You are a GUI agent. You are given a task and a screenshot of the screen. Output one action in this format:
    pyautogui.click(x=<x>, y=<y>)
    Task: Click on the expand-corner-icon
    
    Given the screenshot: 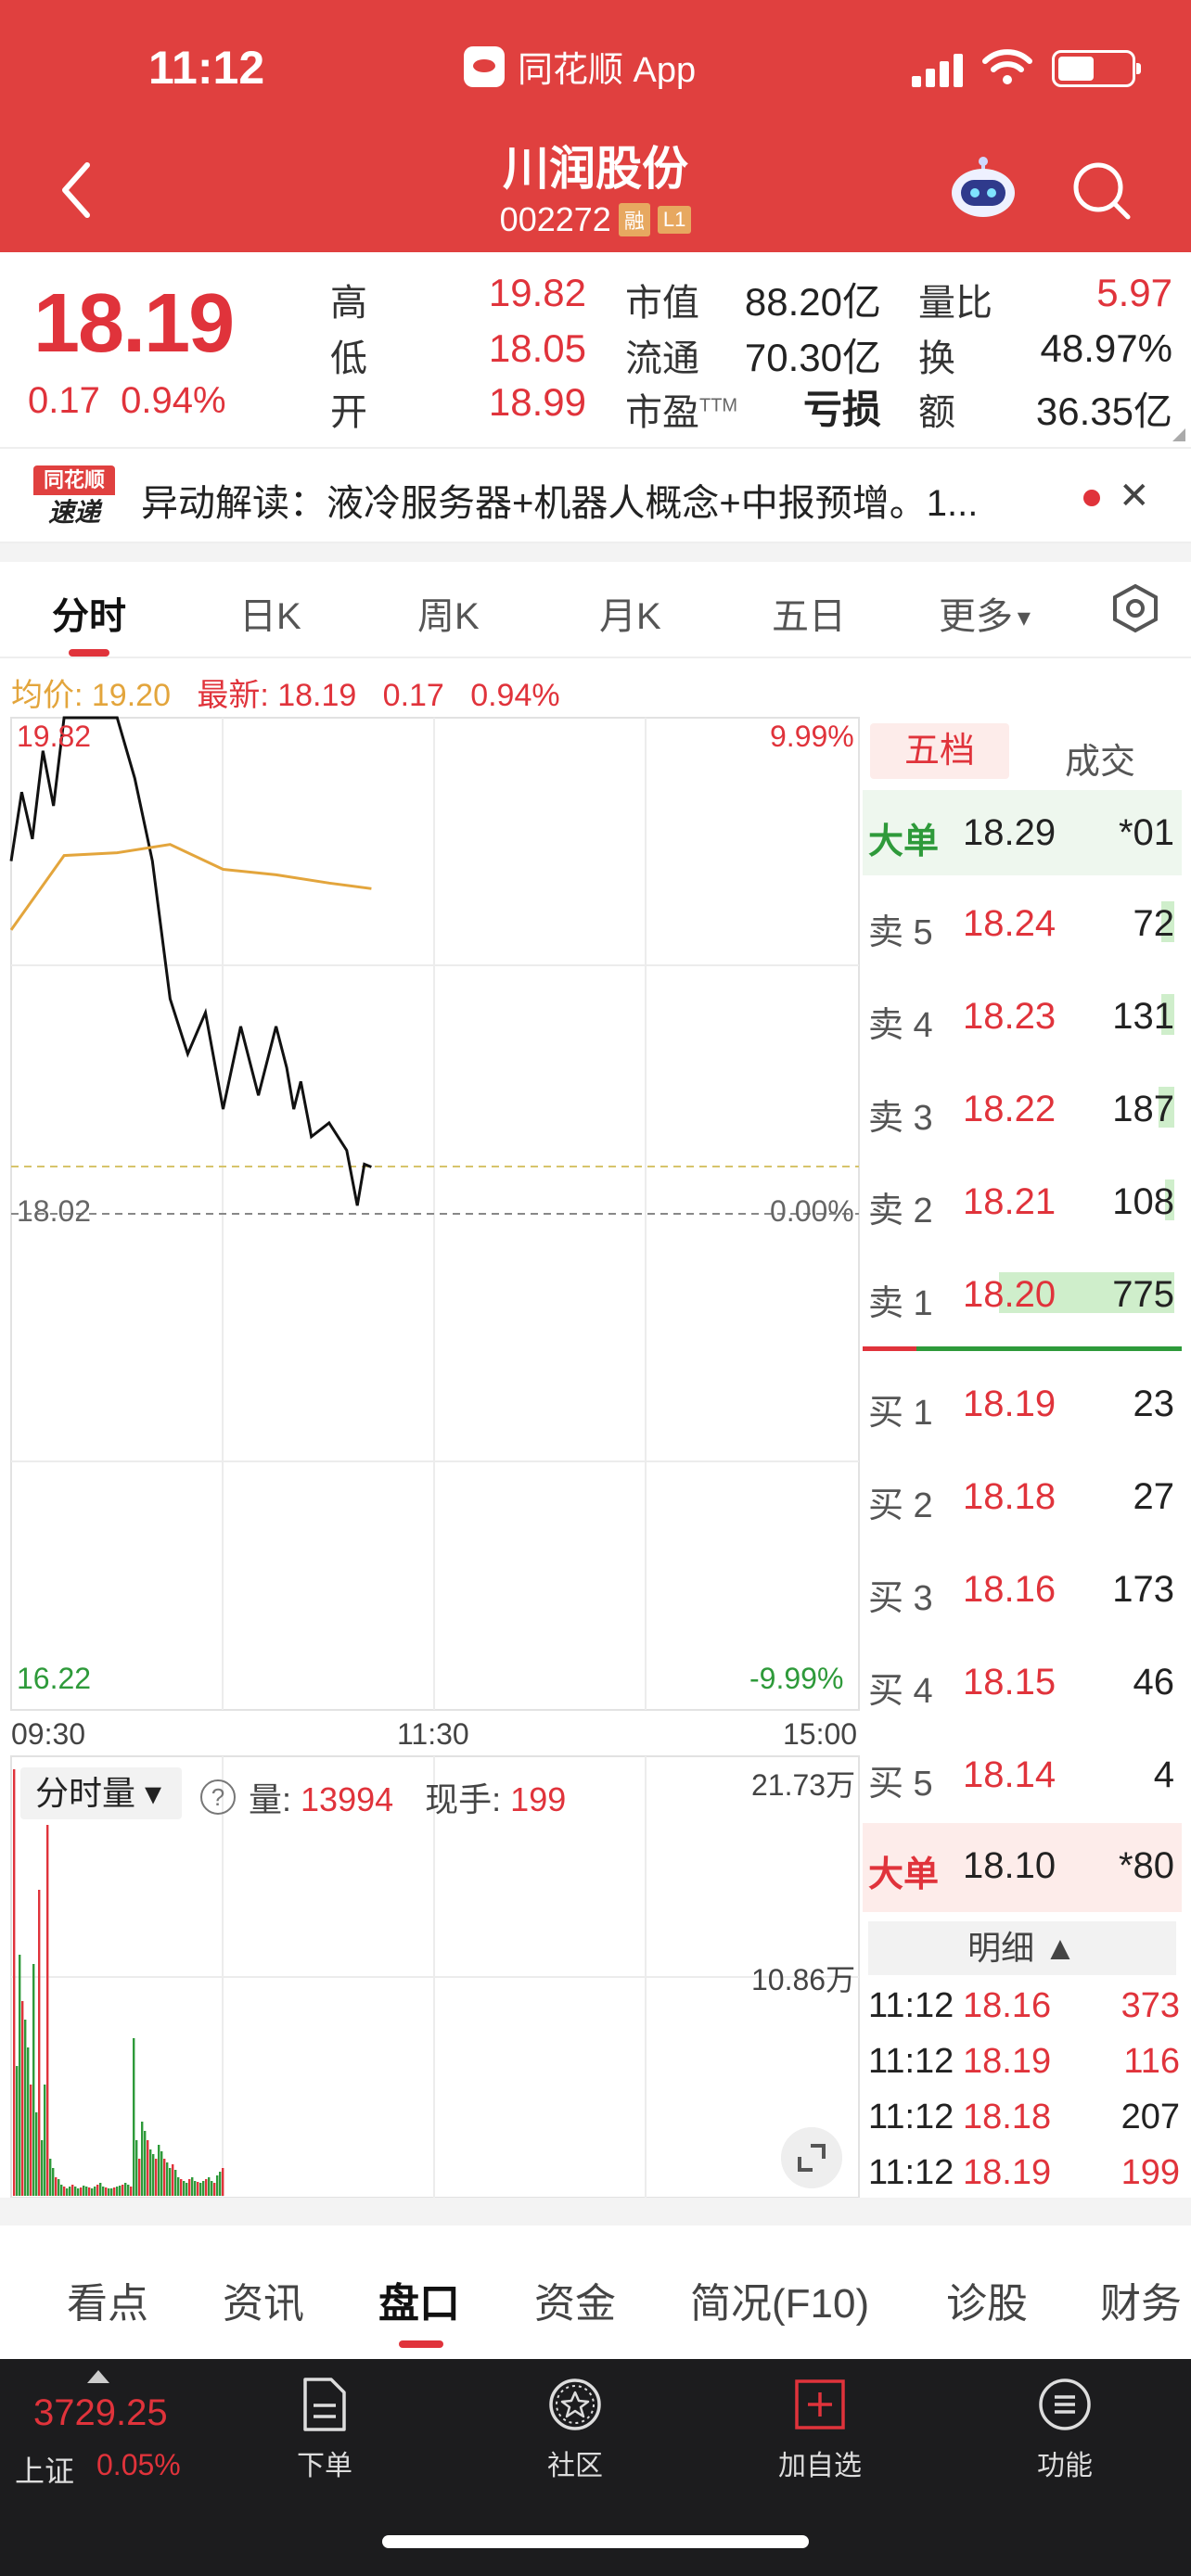 What is the action you would take?
    pyautogui.click(x=1178, y=435)
    